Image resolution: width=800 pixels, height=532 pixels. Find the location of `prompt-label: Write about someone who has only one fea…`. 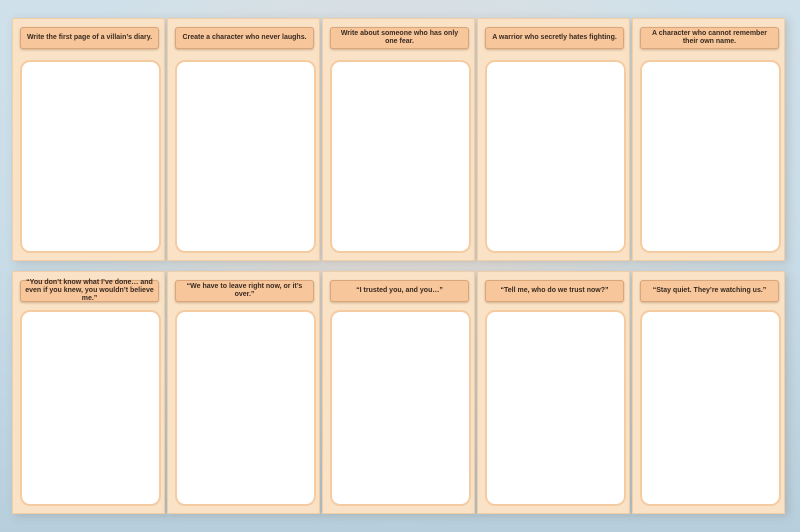

prompt-label: Write about someone who has only one fea… is located at coordinates (399, 38).